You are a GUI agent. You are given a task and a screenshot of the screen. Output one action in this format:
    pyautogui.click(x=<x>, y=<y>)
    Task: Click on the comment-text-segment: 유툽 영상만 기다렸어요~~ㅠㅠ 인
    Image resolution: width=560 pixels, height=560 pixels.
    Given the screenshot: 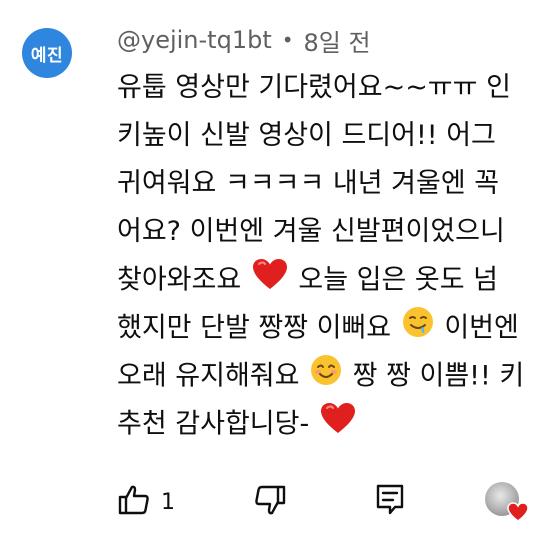 What is the action you would take?
    pyautogui.click(x=314, y=87)
    